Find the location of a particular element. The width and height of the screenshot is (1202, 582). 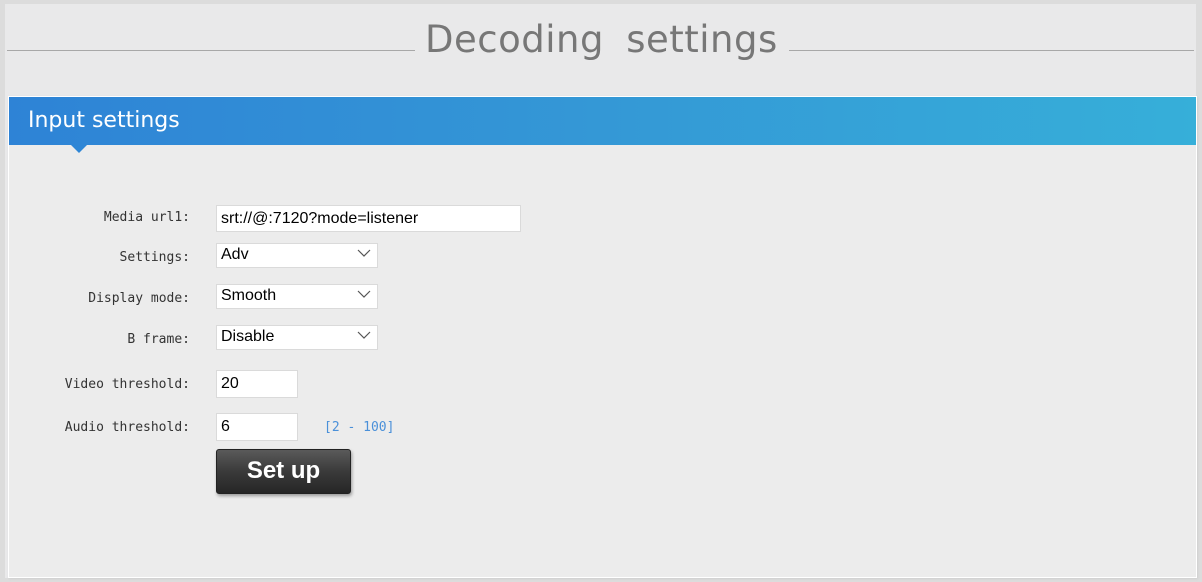

audio-threshold-input is located at coordinates (257, 427).